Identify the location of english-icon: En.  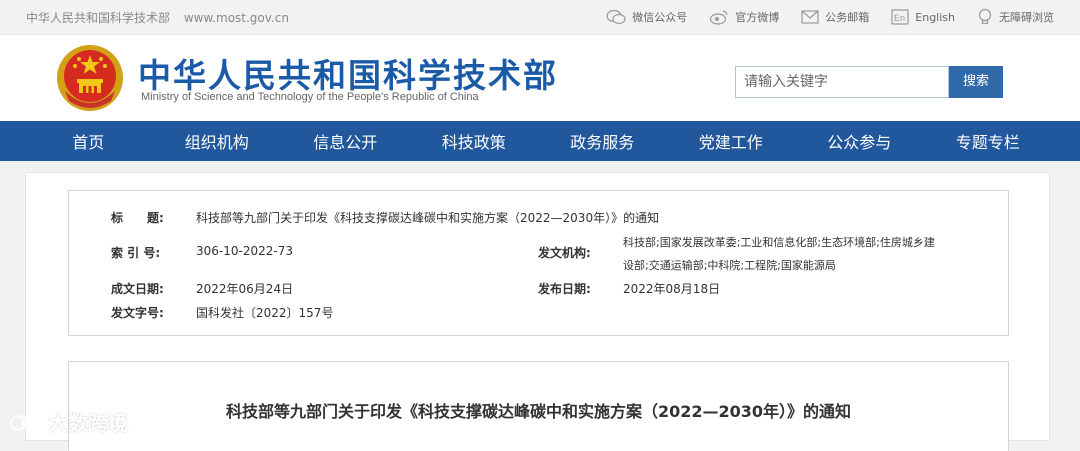
(900, 17).